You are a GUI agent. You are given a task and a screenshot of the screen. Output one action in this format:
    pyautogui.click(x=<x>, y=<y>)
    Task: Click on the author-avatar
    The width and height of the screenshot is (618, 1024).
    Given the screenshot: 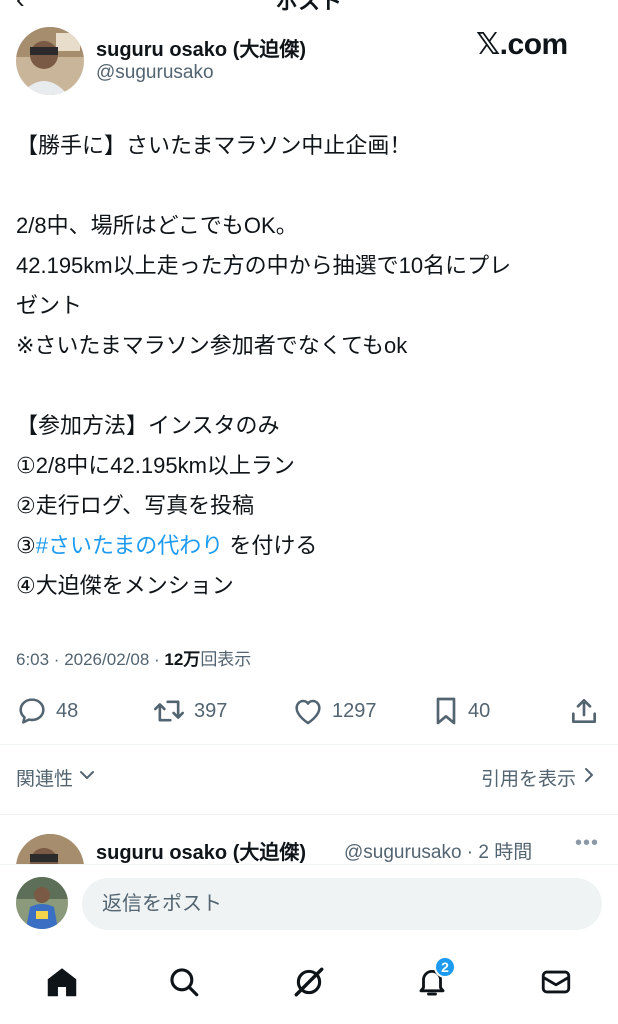 What is the action you would take?
    pyautogui.click(x=50, y=61)
    